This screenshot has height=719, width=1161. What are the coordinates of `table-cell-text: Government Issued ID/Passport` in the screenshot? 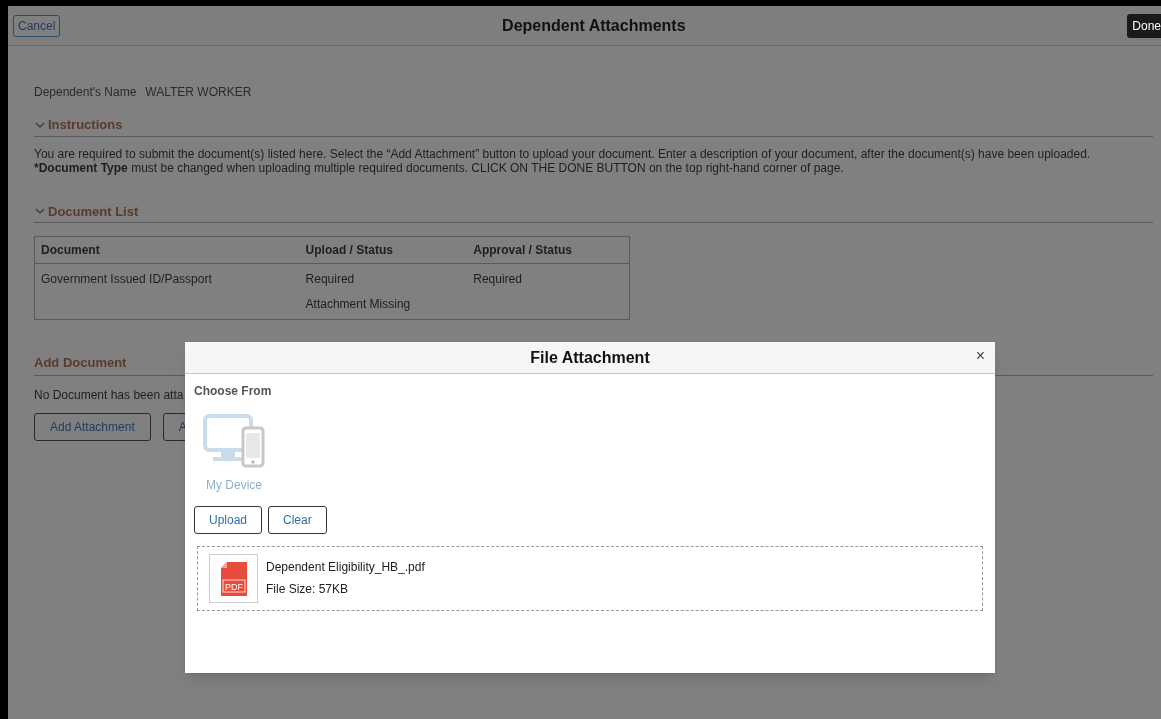 It's located at (127, 279).